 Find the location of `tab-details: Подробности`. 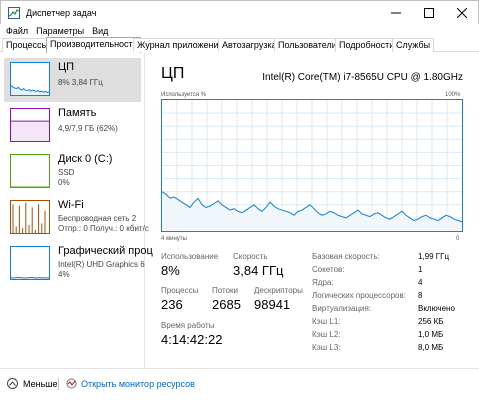

tab-details: Подробности is located at coordinates (367, 45).